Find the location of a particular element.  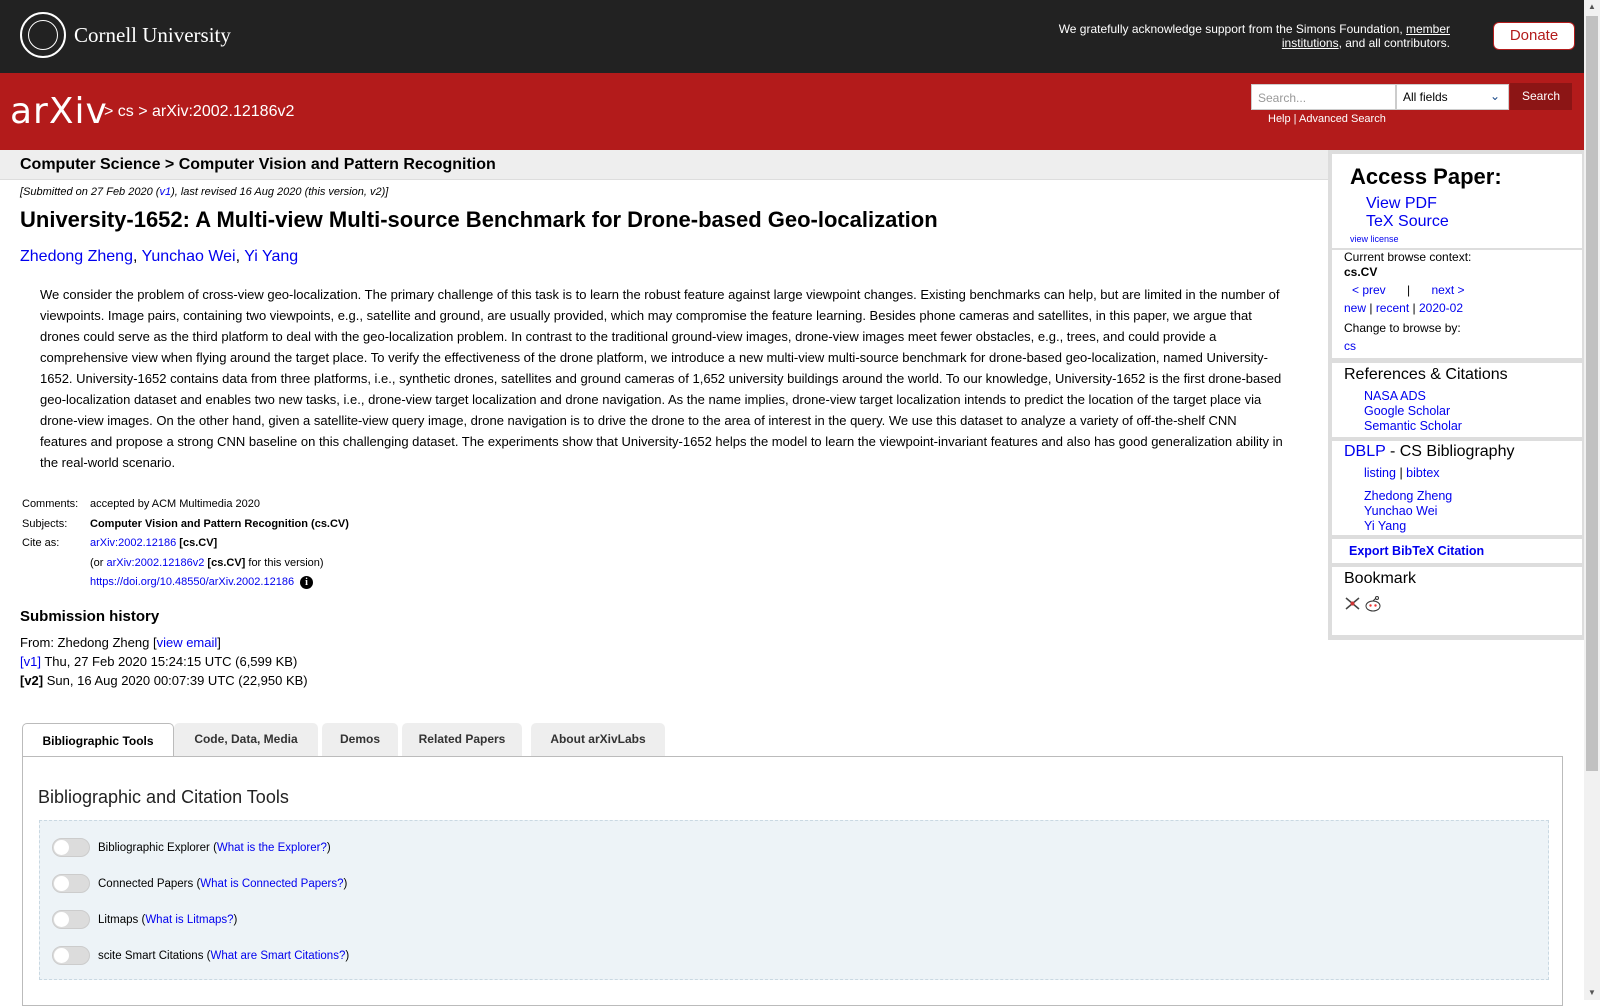

donate-button: Donate is located at coordinates (1534, 36).